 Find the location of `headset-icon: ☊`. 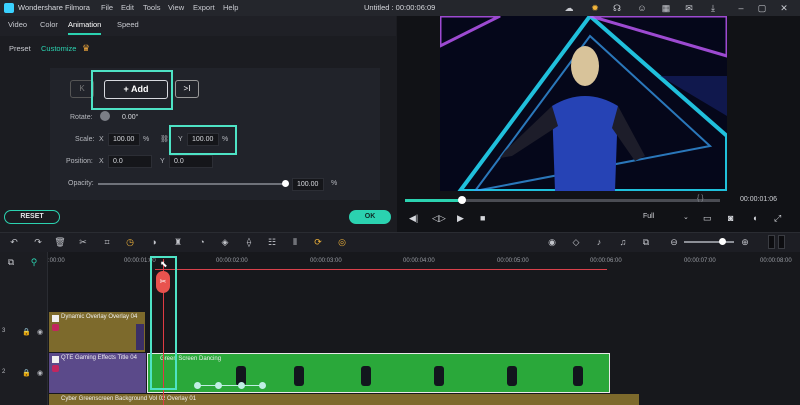

headset-icon: ☊ is located at coordinates (617, 8).